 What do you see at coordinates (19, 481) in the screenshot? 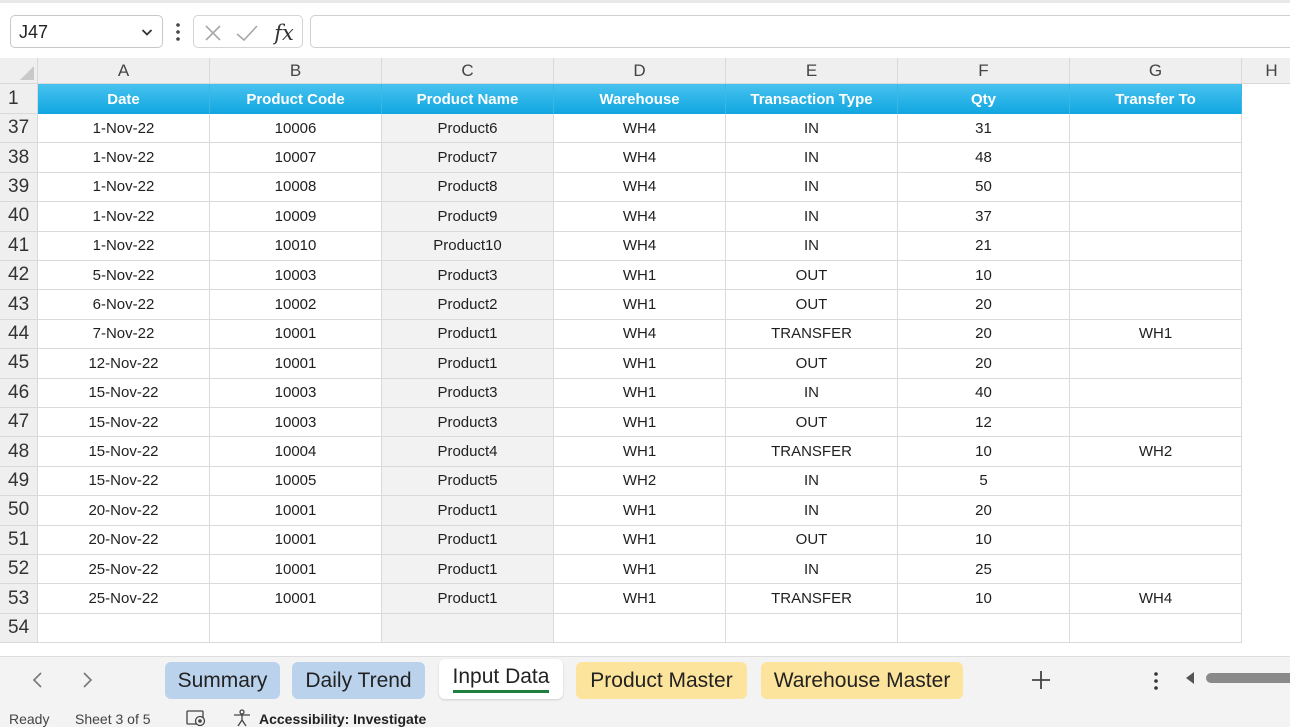
I see `row-header: 49` at bounding box center [19, 481].